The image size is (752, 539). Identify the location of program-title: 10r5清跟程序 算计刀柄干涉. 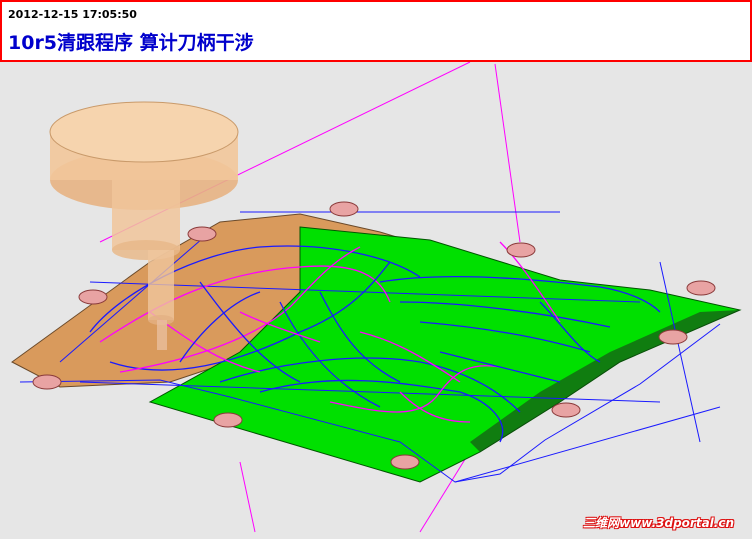
(131, 43).